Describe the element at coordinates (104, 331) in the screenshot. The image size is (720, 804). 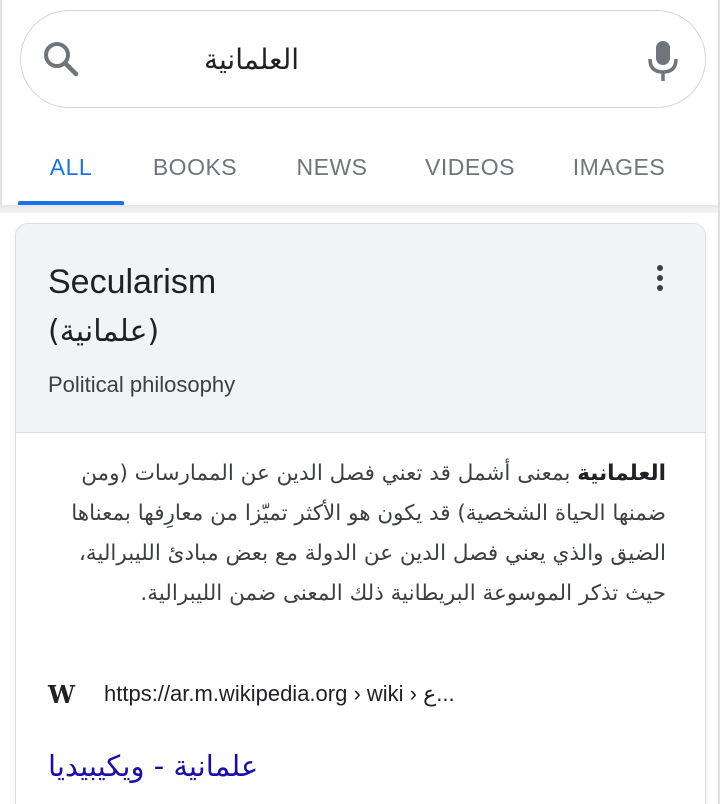
I see `panel-alt-title: (علمانية)` at that location.